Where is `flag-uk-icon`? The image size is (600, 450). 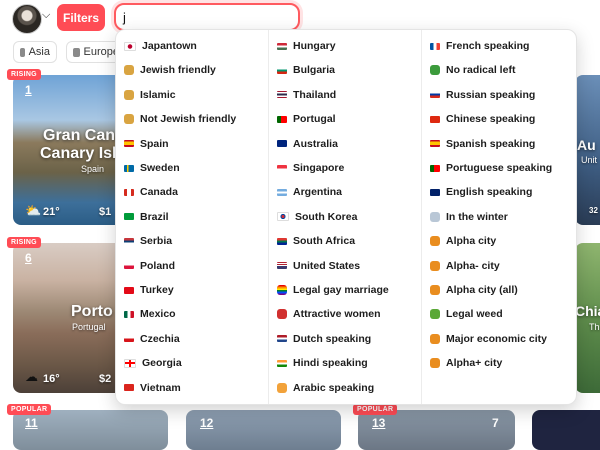 flag-uk-icon is located at coordinates (435, 192).